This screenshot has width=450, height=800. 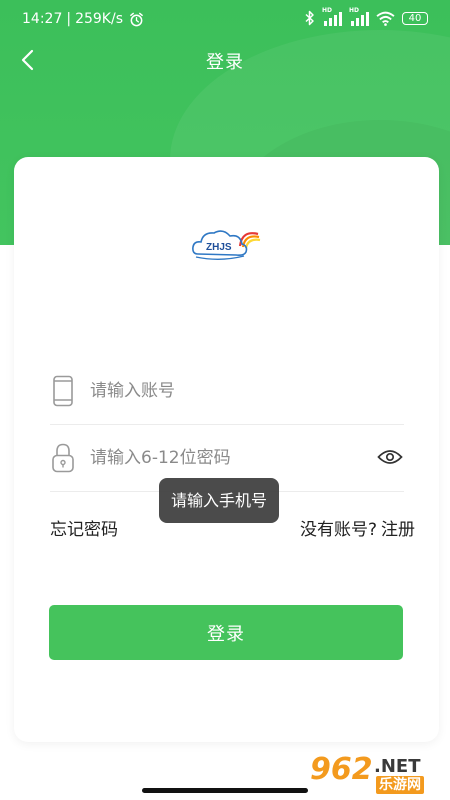 I want to click on watermark-cn: 乐游网, so click(x=400, y=785).